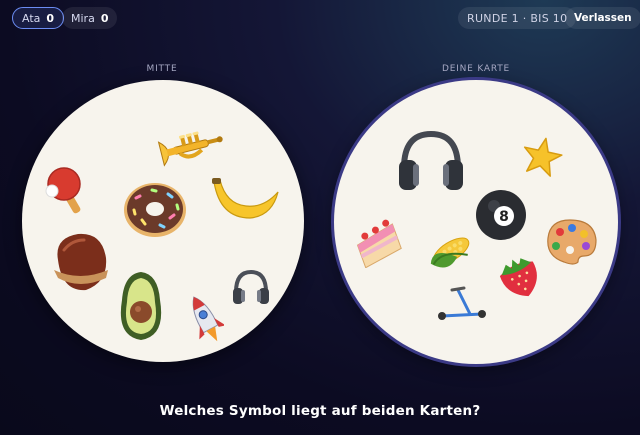 This screenshot has width=640, height=435. Describe the element at coordinates (245, 199) in the screenshot. I see `banana-icon` at that location.